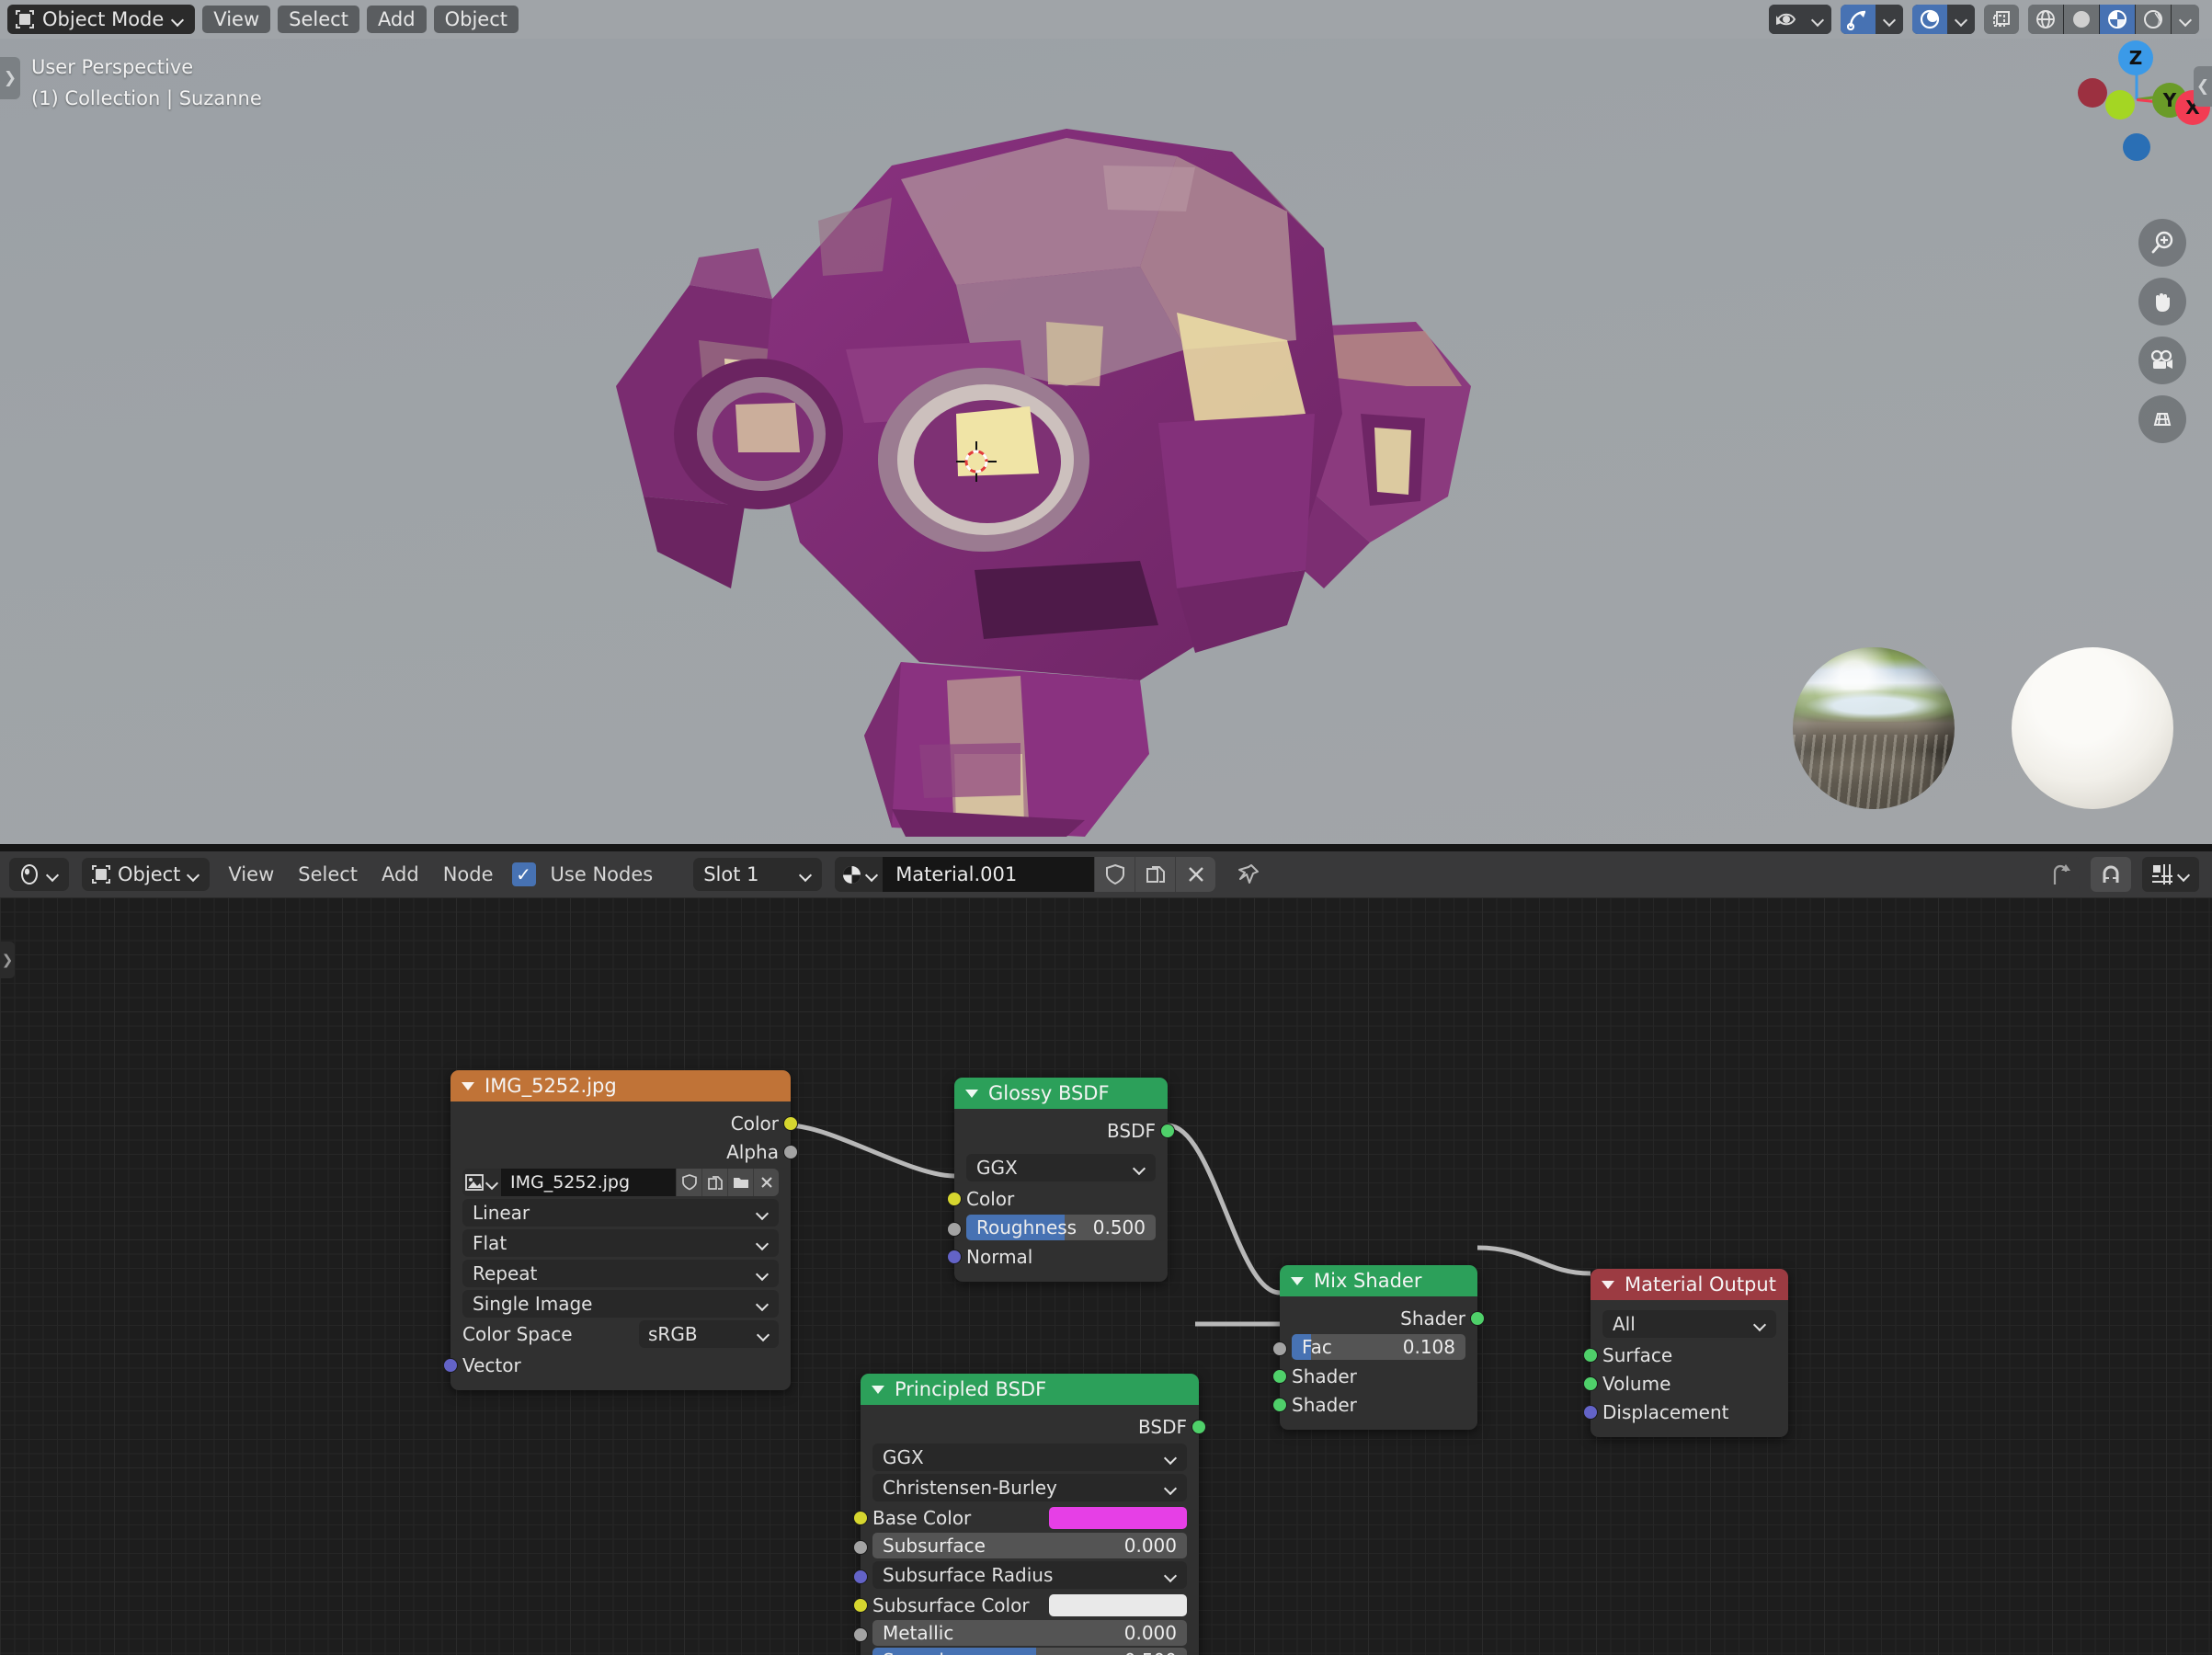  Describe the element at coordinates (1029, 1633) in the screenshot. I see `metallic-slider: Metallic 0.000` at that location.